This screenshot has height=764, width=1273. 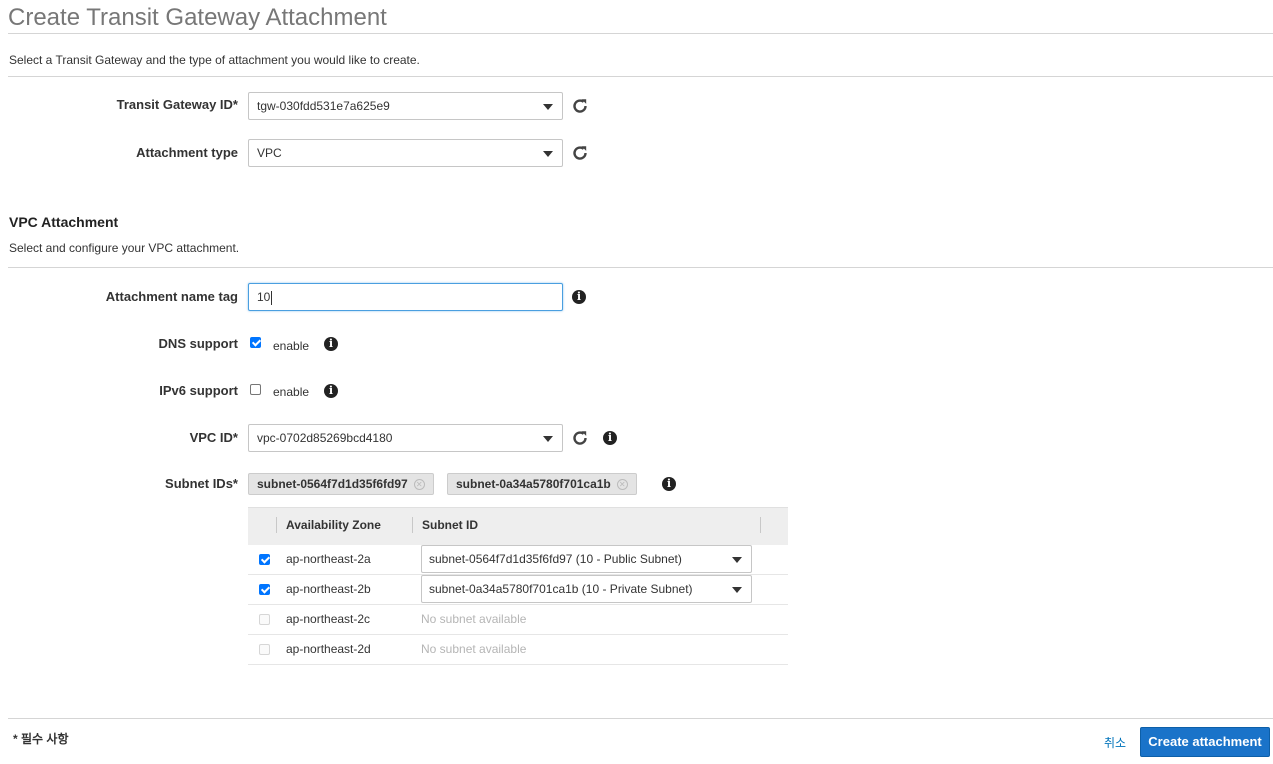 I want to click on vpc-attachment-title: VPC Attachment, so click(x=64, y=222).